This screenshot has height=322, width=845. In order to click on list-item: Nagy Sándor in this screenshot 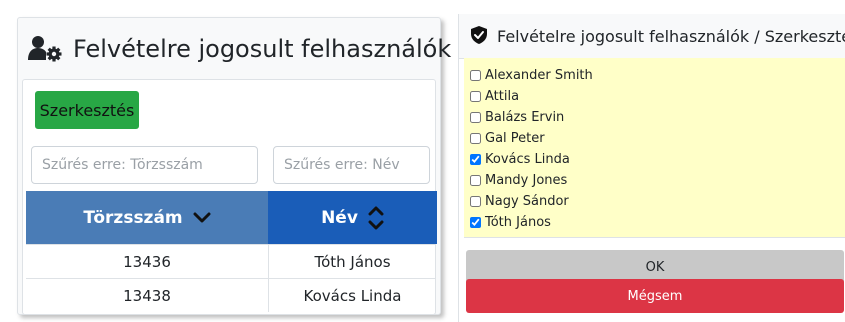, I will do `click(519, 201)`.